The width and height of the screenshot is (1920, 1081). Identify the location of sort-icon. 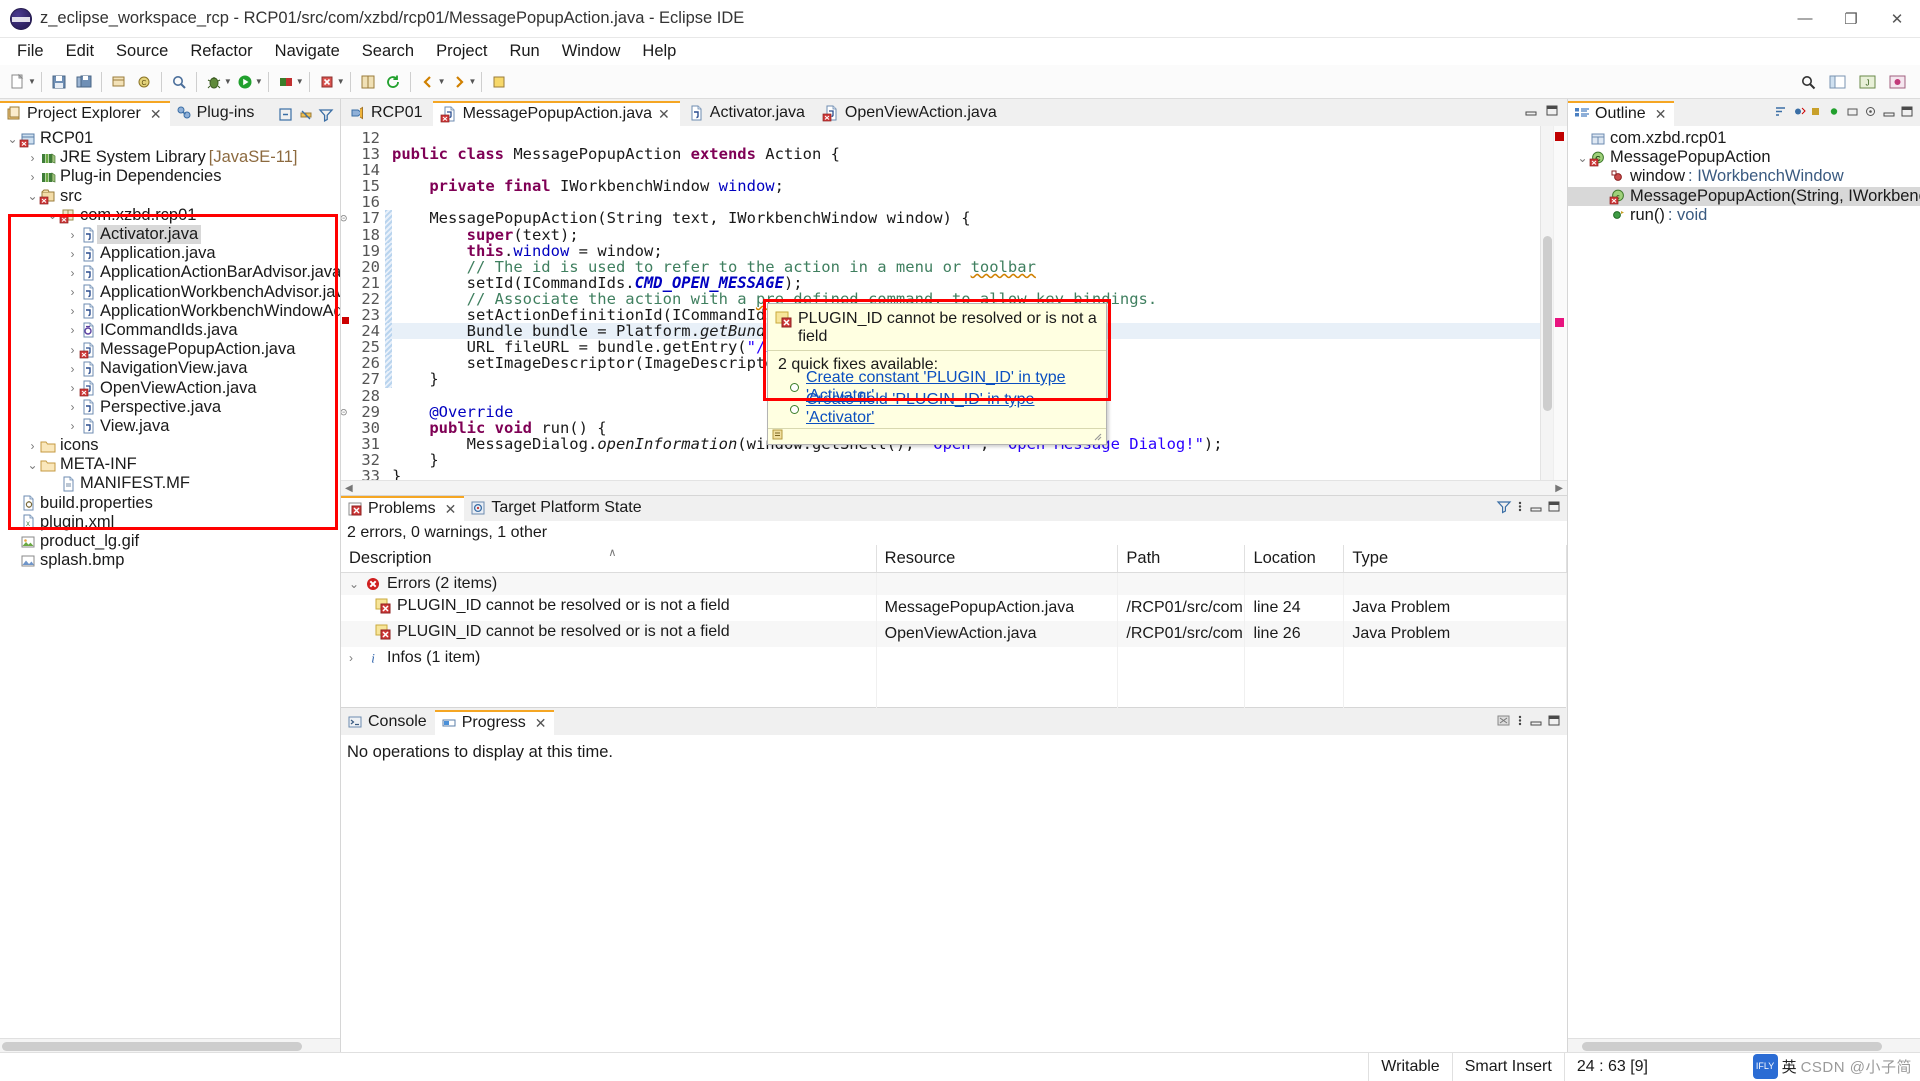
(1781, 113).